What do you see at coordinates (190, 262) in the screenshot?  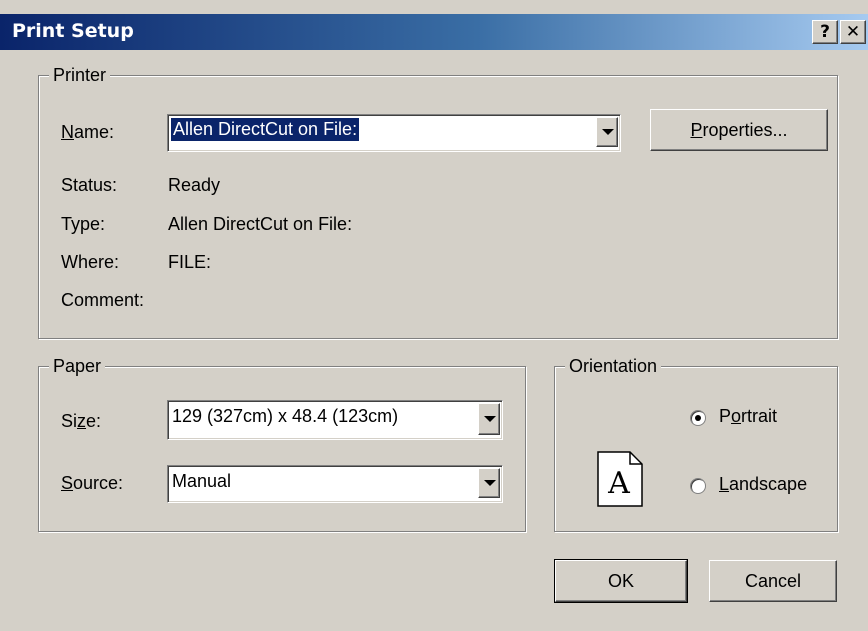 I see `where-value: FILE:` at bounding box center [190, 262].